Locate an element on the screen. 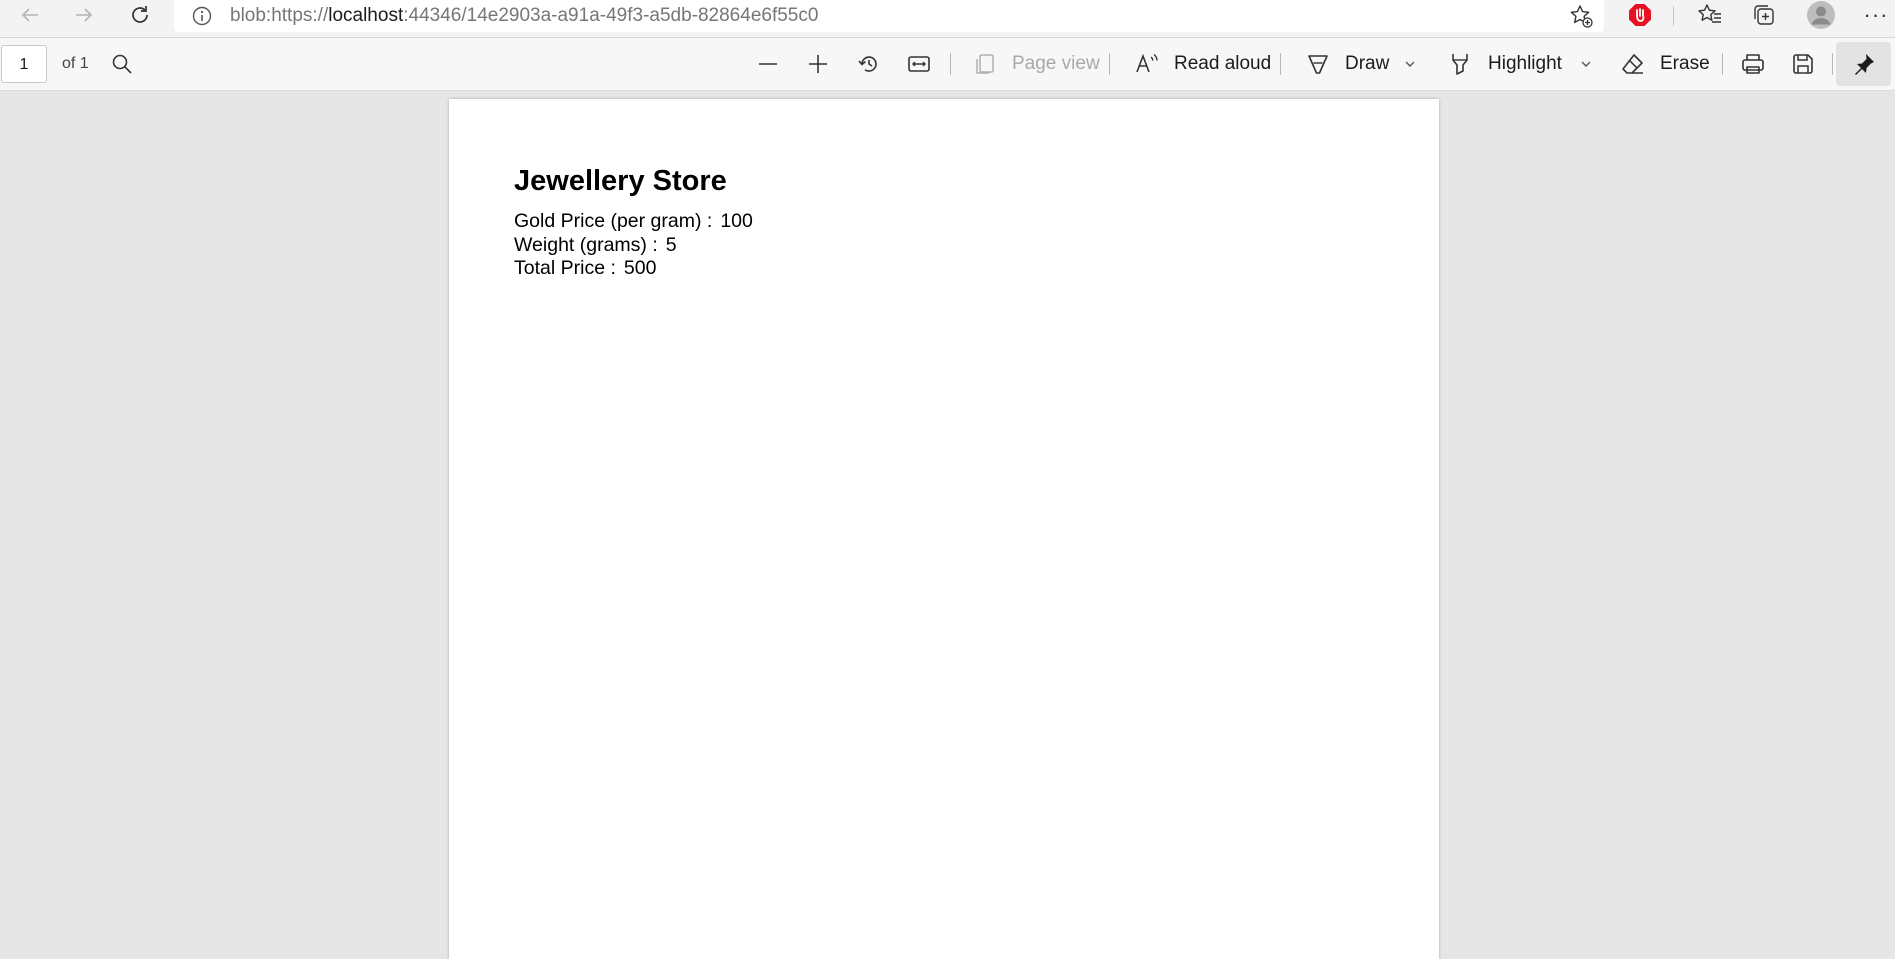 Image resolution: width=1895 pixels, height=959 pixels. fit-width-icon is located at coordinates (919, 64).